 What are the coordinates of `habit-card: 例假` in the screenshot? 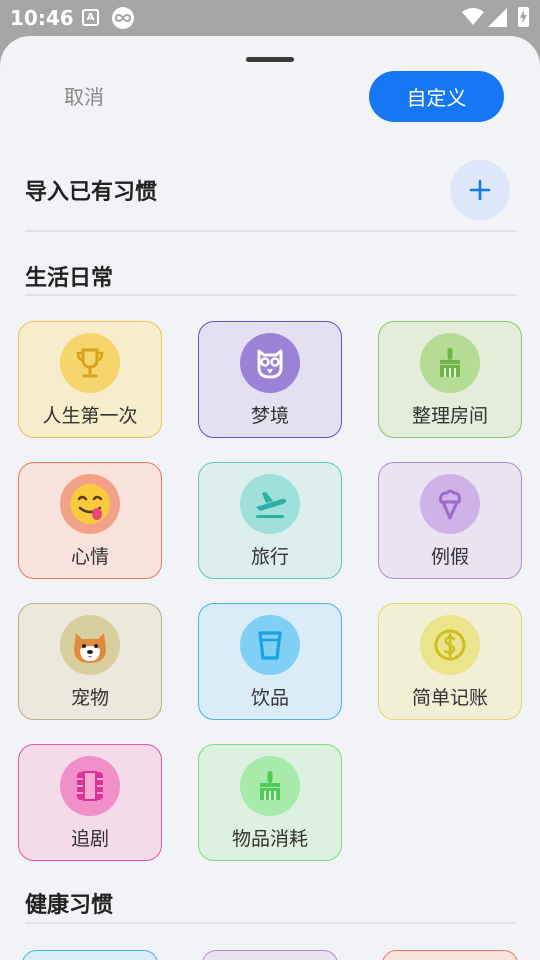 It's located at (450, 520).